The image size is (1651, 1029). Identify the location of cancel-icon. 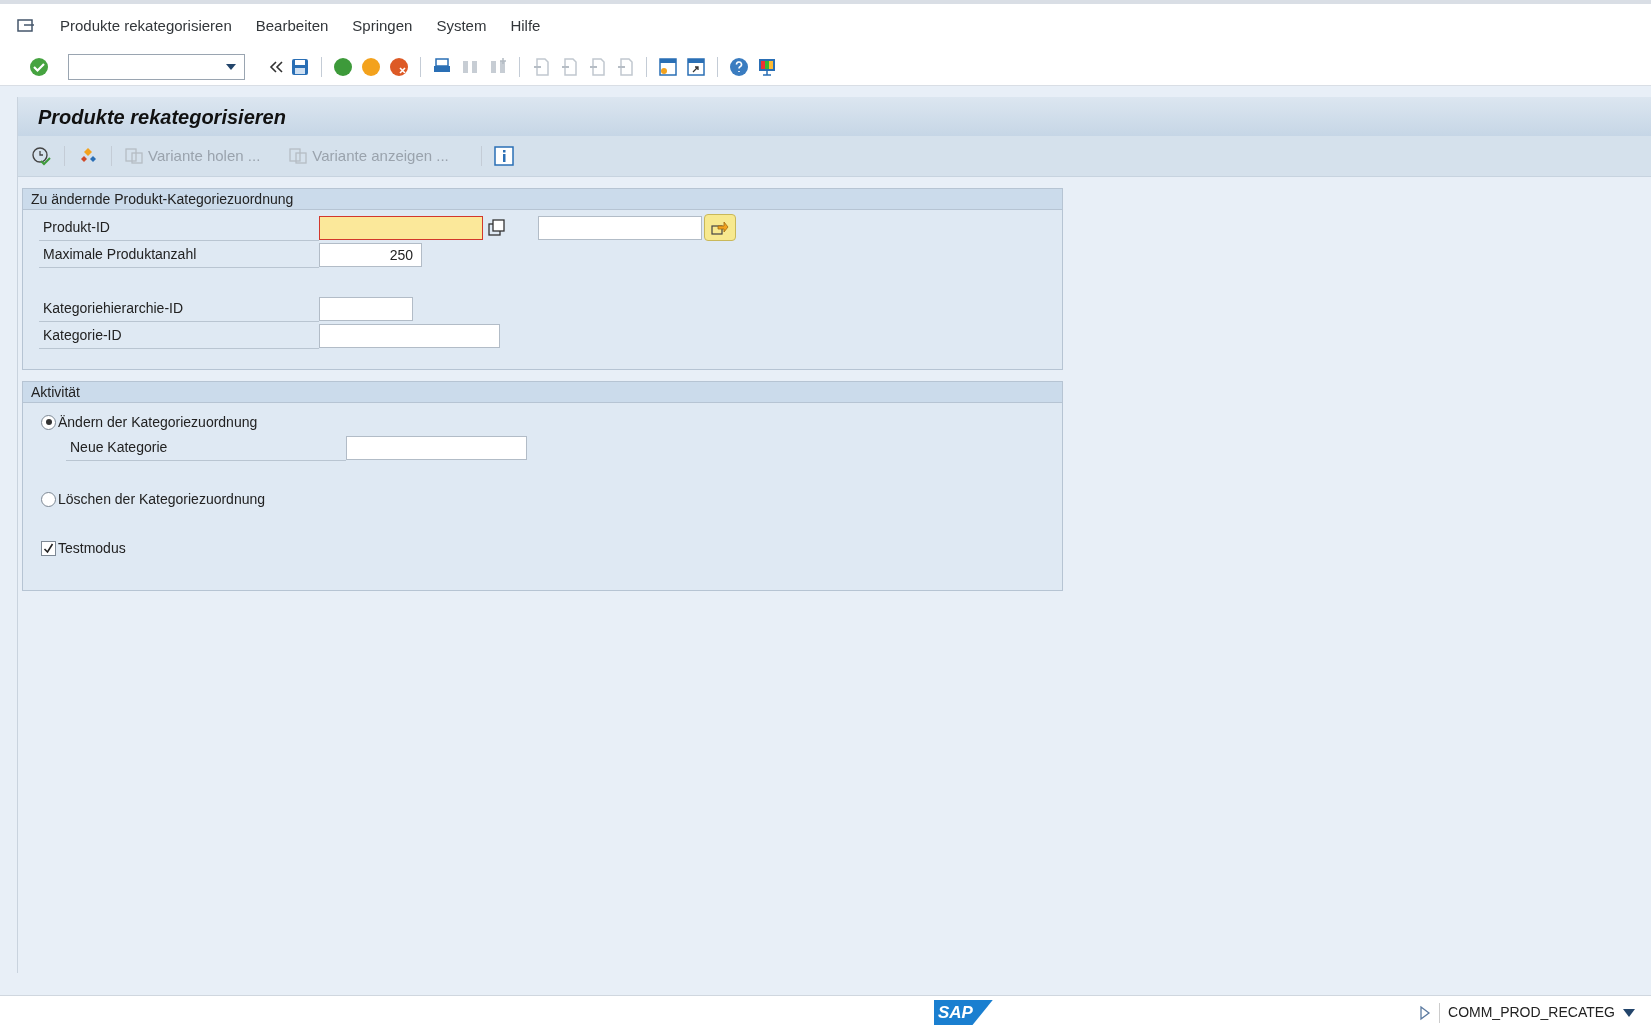
(399, 66).